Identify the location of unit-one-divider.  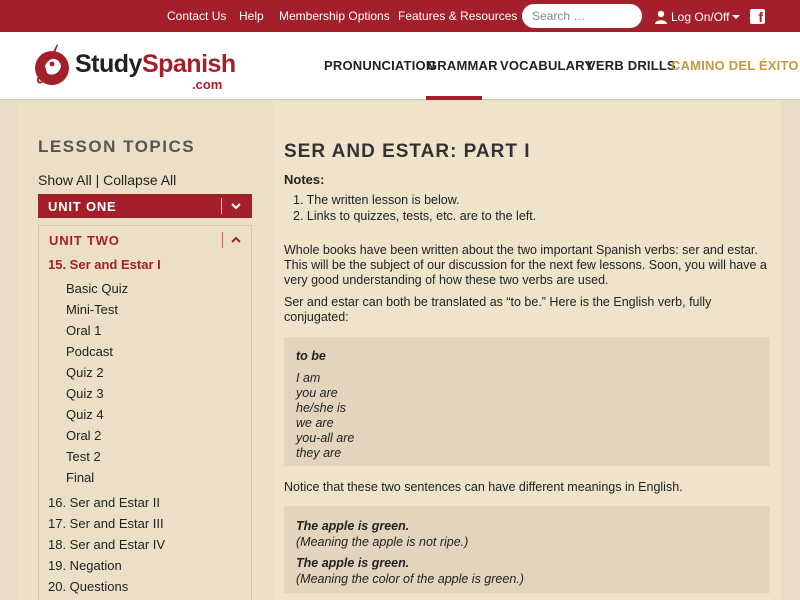
(221, 206).